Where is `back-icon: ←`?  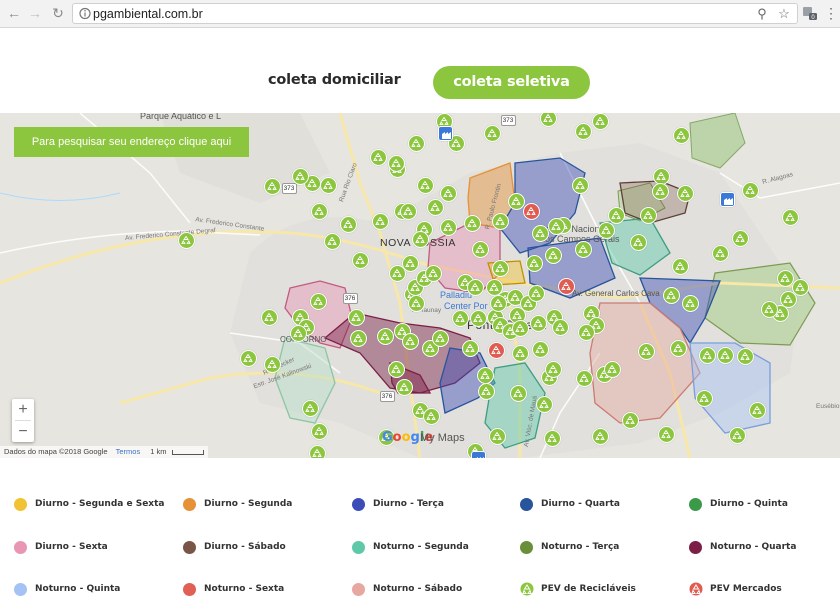
back-icon: ← is located at coordinates (14, 13).